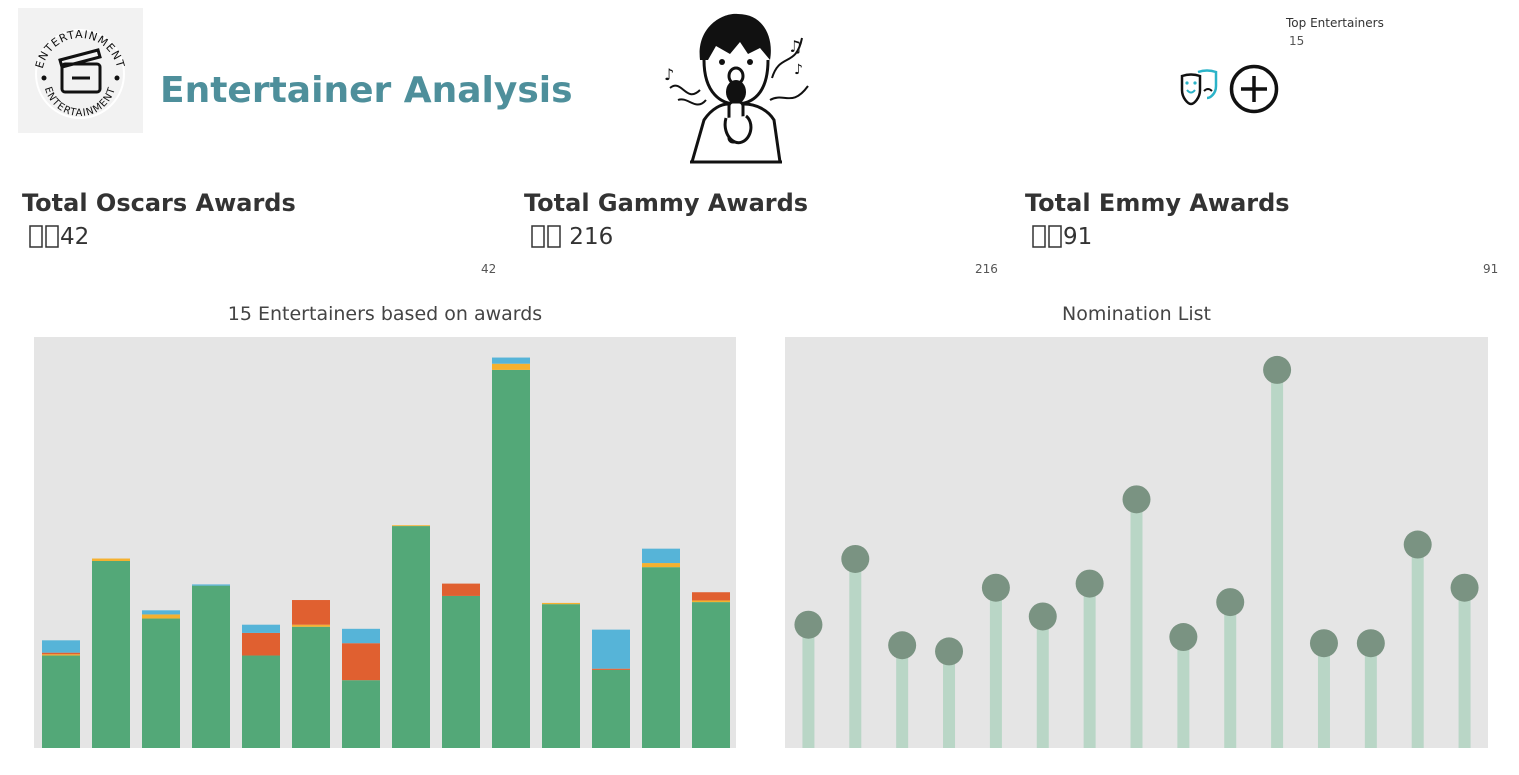 Image resolution: width=1519 pixels, height=775 pixels. What do you see at coordinates (1078, 237) in the screenshot?
I see `kpi-emmy-value: 91` at bounding box center [1078, 237].